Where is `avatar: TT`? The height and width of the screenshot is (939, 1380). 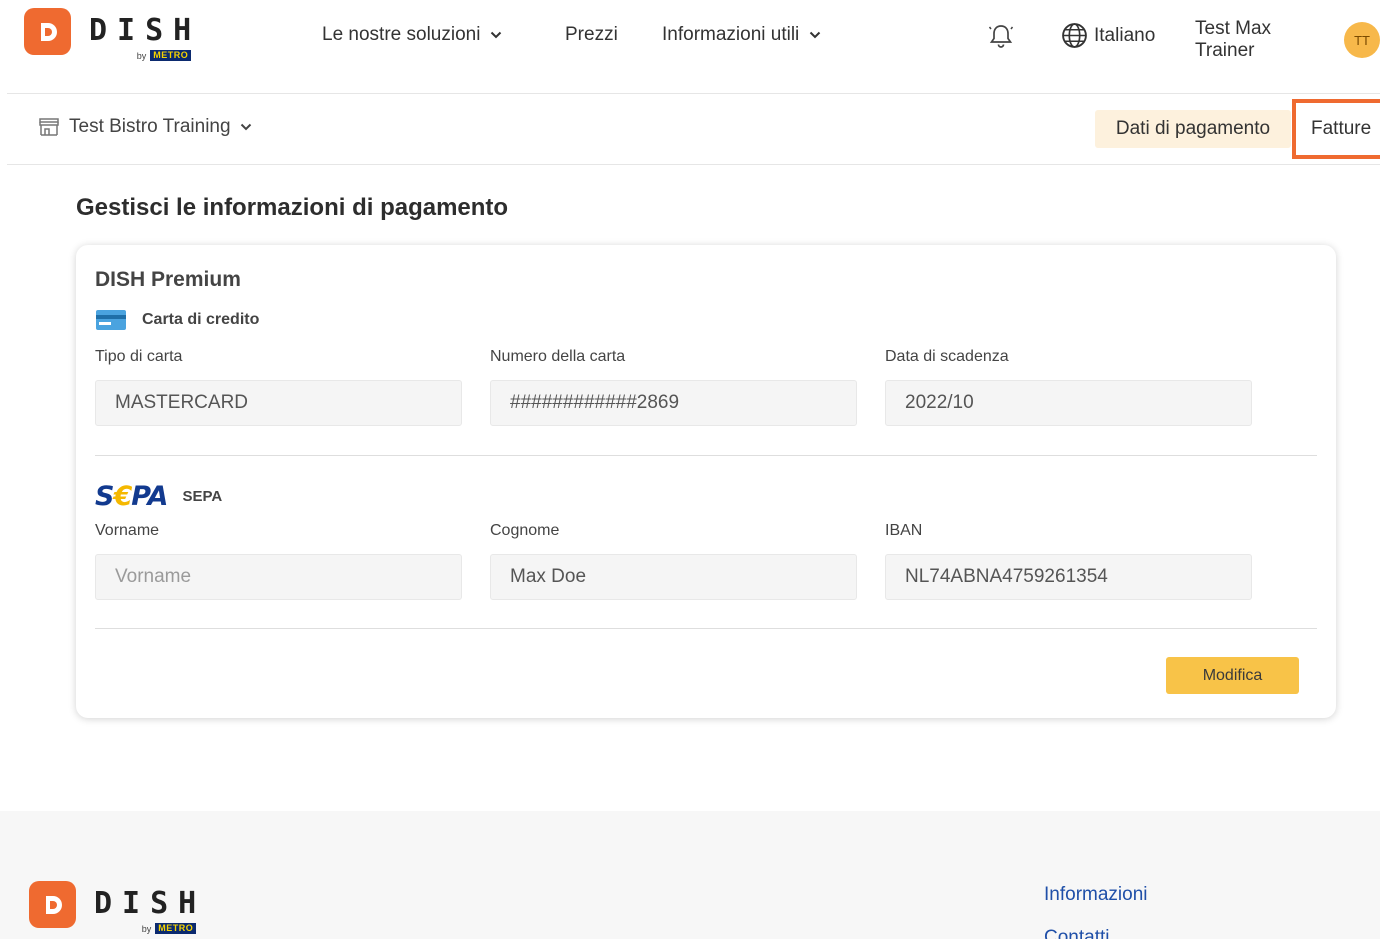 avatar: TT is located at coordinates (1362, 40).